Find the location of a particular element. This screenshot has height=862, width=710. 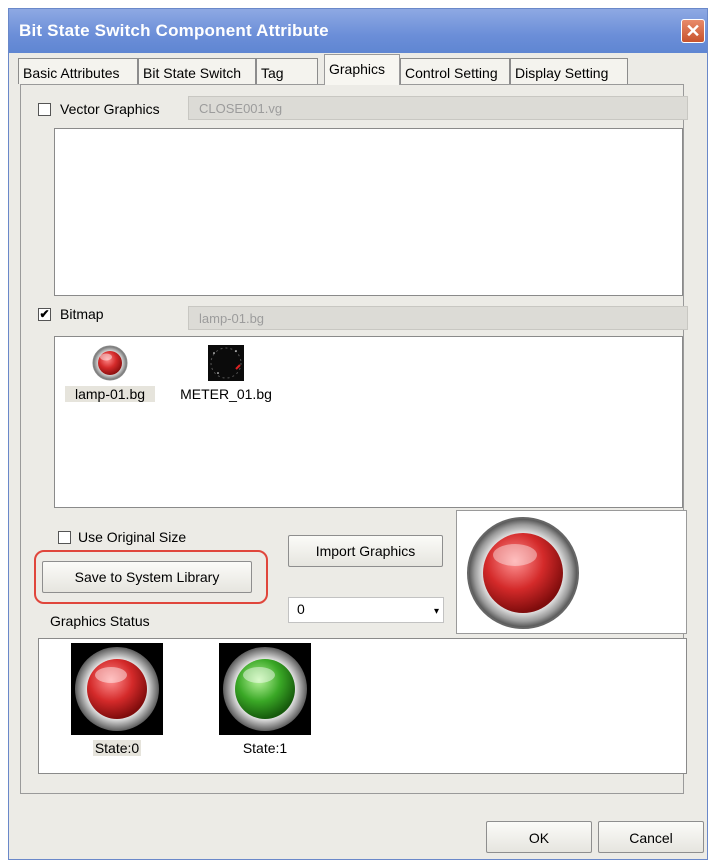

bitmap-checkbox: ✔ is located at coordinates (44, 314).